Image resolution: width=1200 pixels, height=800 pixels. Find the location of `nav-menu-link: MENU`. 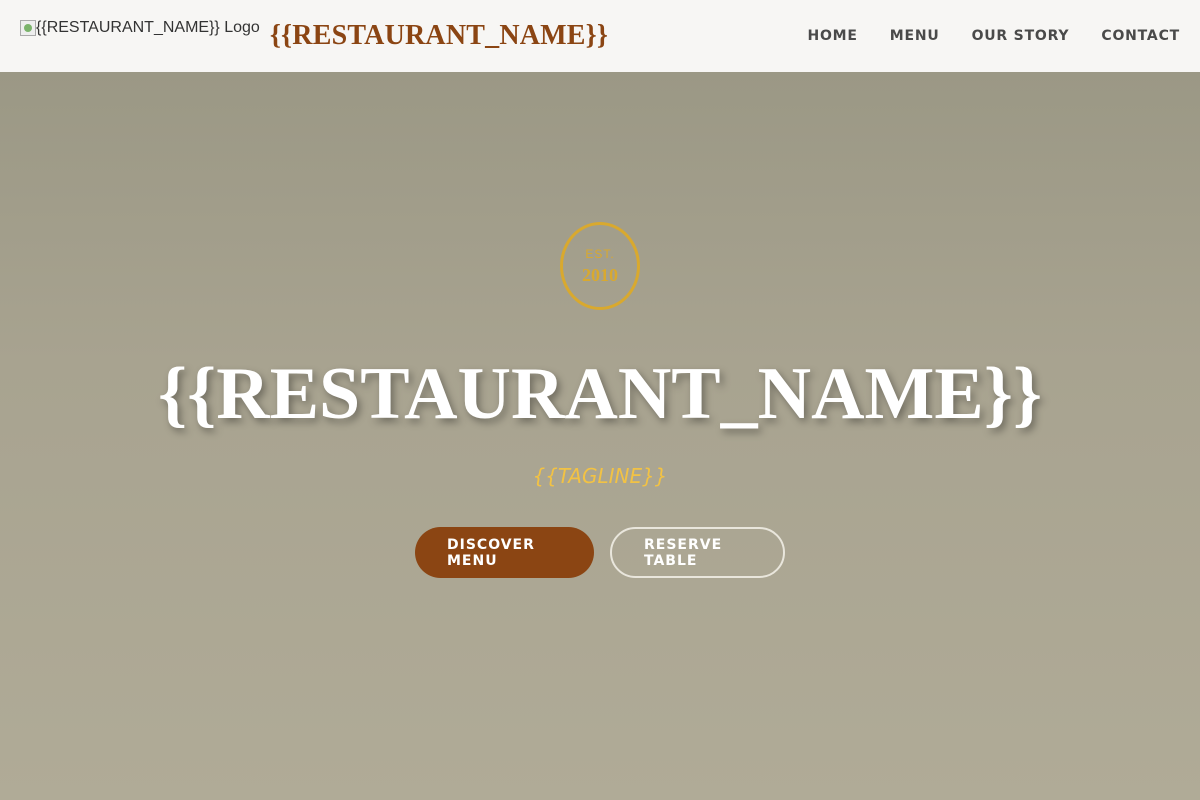

nav-menu-link: MENU is located at coordinates (915, 36).